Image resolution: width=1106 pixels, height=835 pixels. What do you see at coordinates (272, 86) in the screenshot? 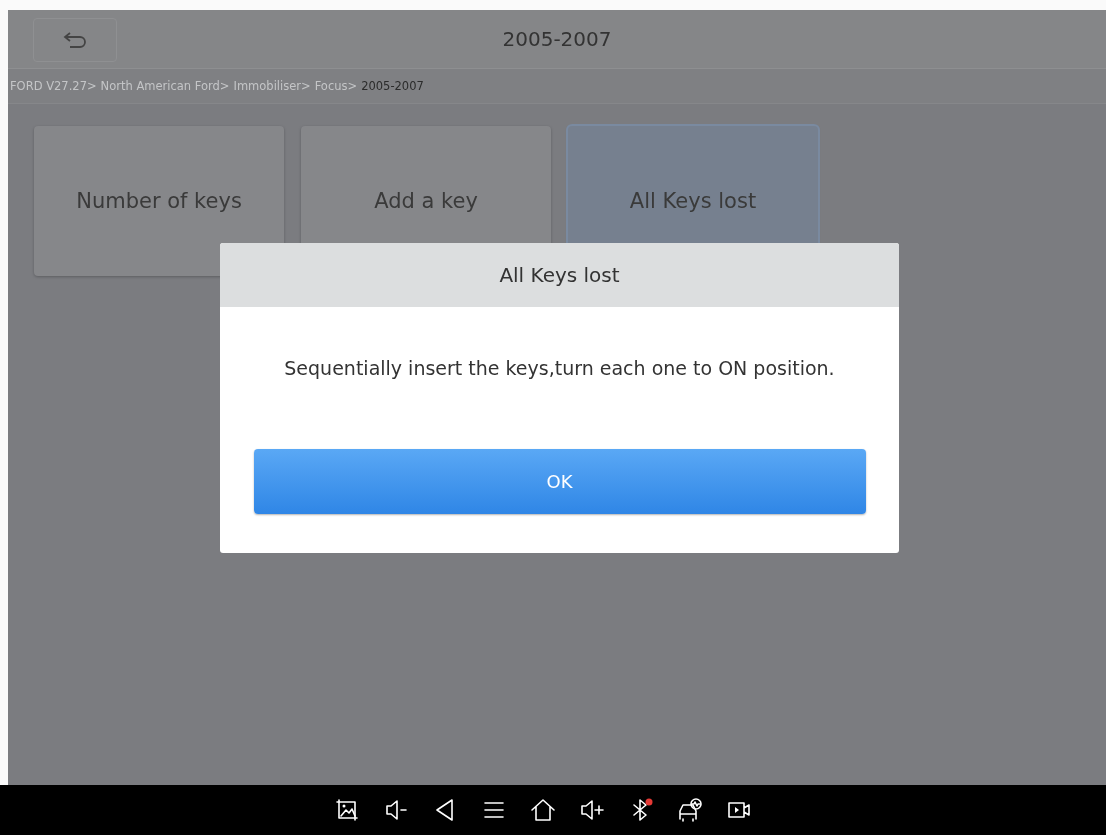
I see `breadcrumb-item: Immobiliser>` at bounding box center [272, 86].